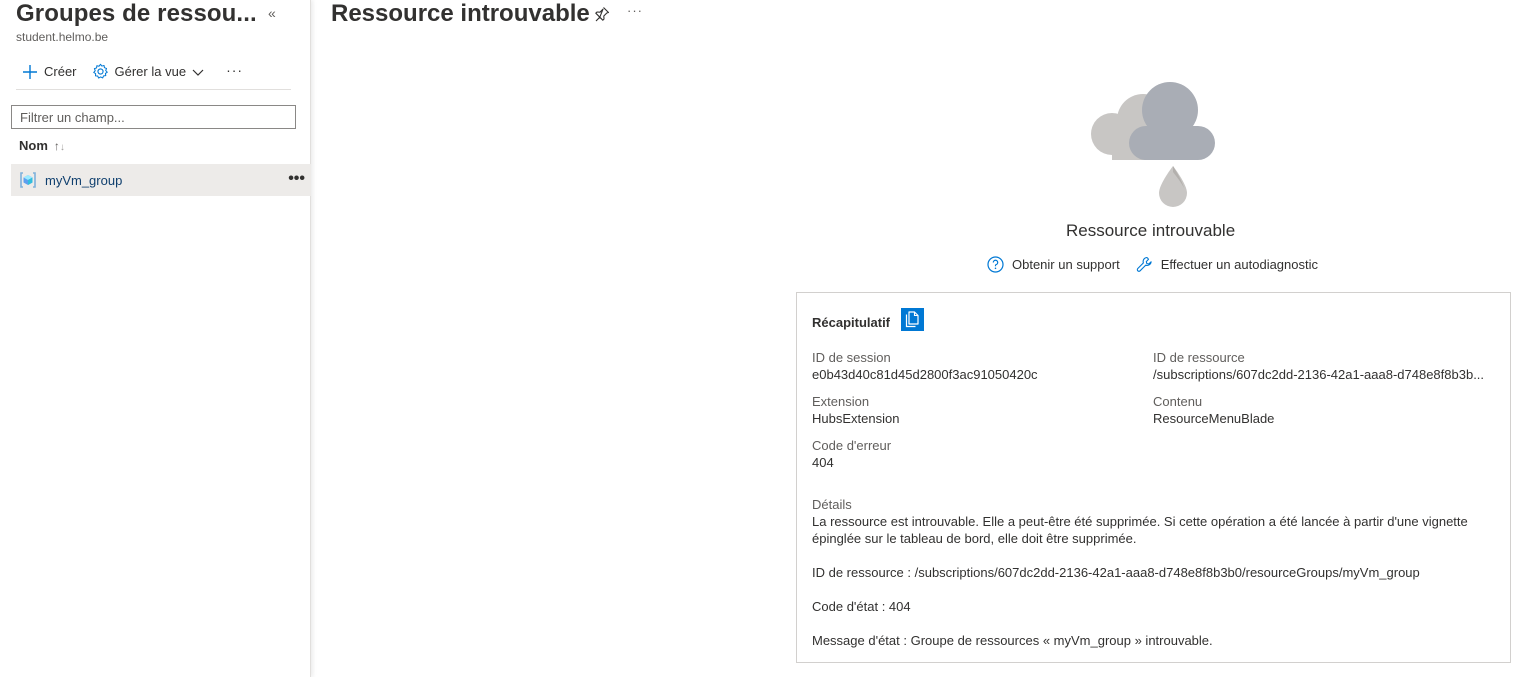 The height and width of the screenshot is (677, 1525). Describe the element at coordinates (28, 180) in the screenshot. I see `resource-group-icon` at that location.